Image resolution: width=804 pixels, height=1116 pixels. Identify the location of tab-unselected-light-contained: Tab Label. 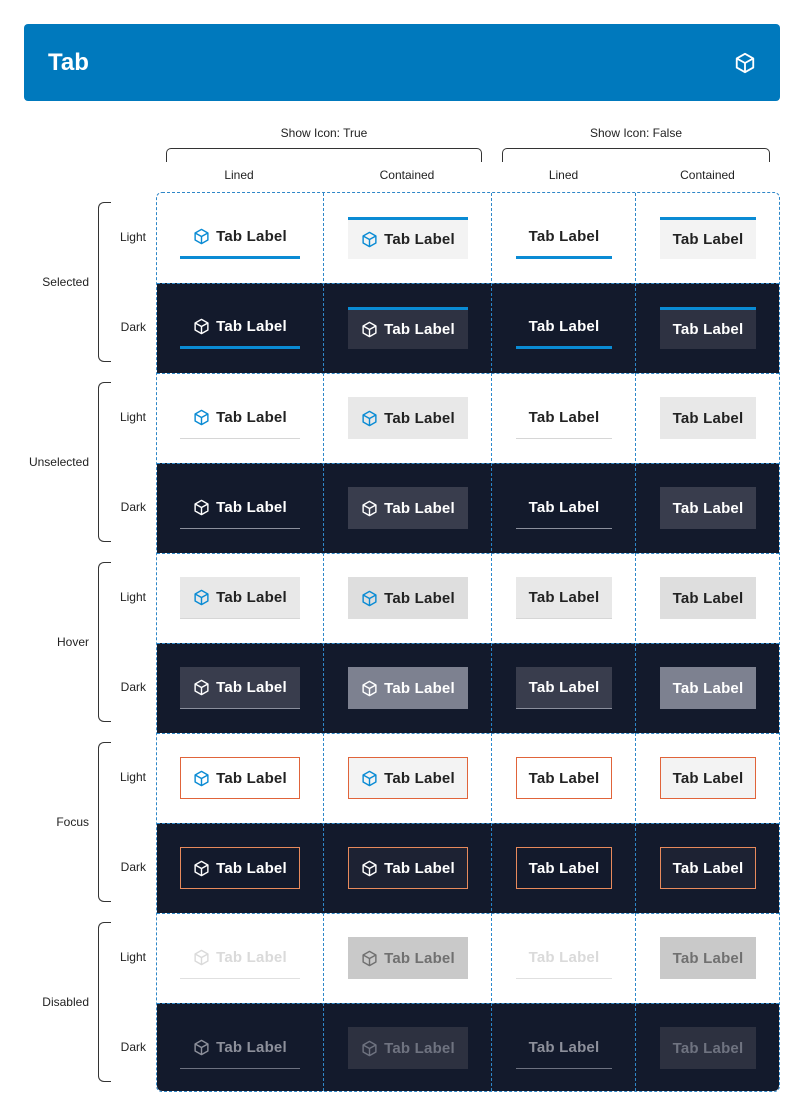
(708, 418).